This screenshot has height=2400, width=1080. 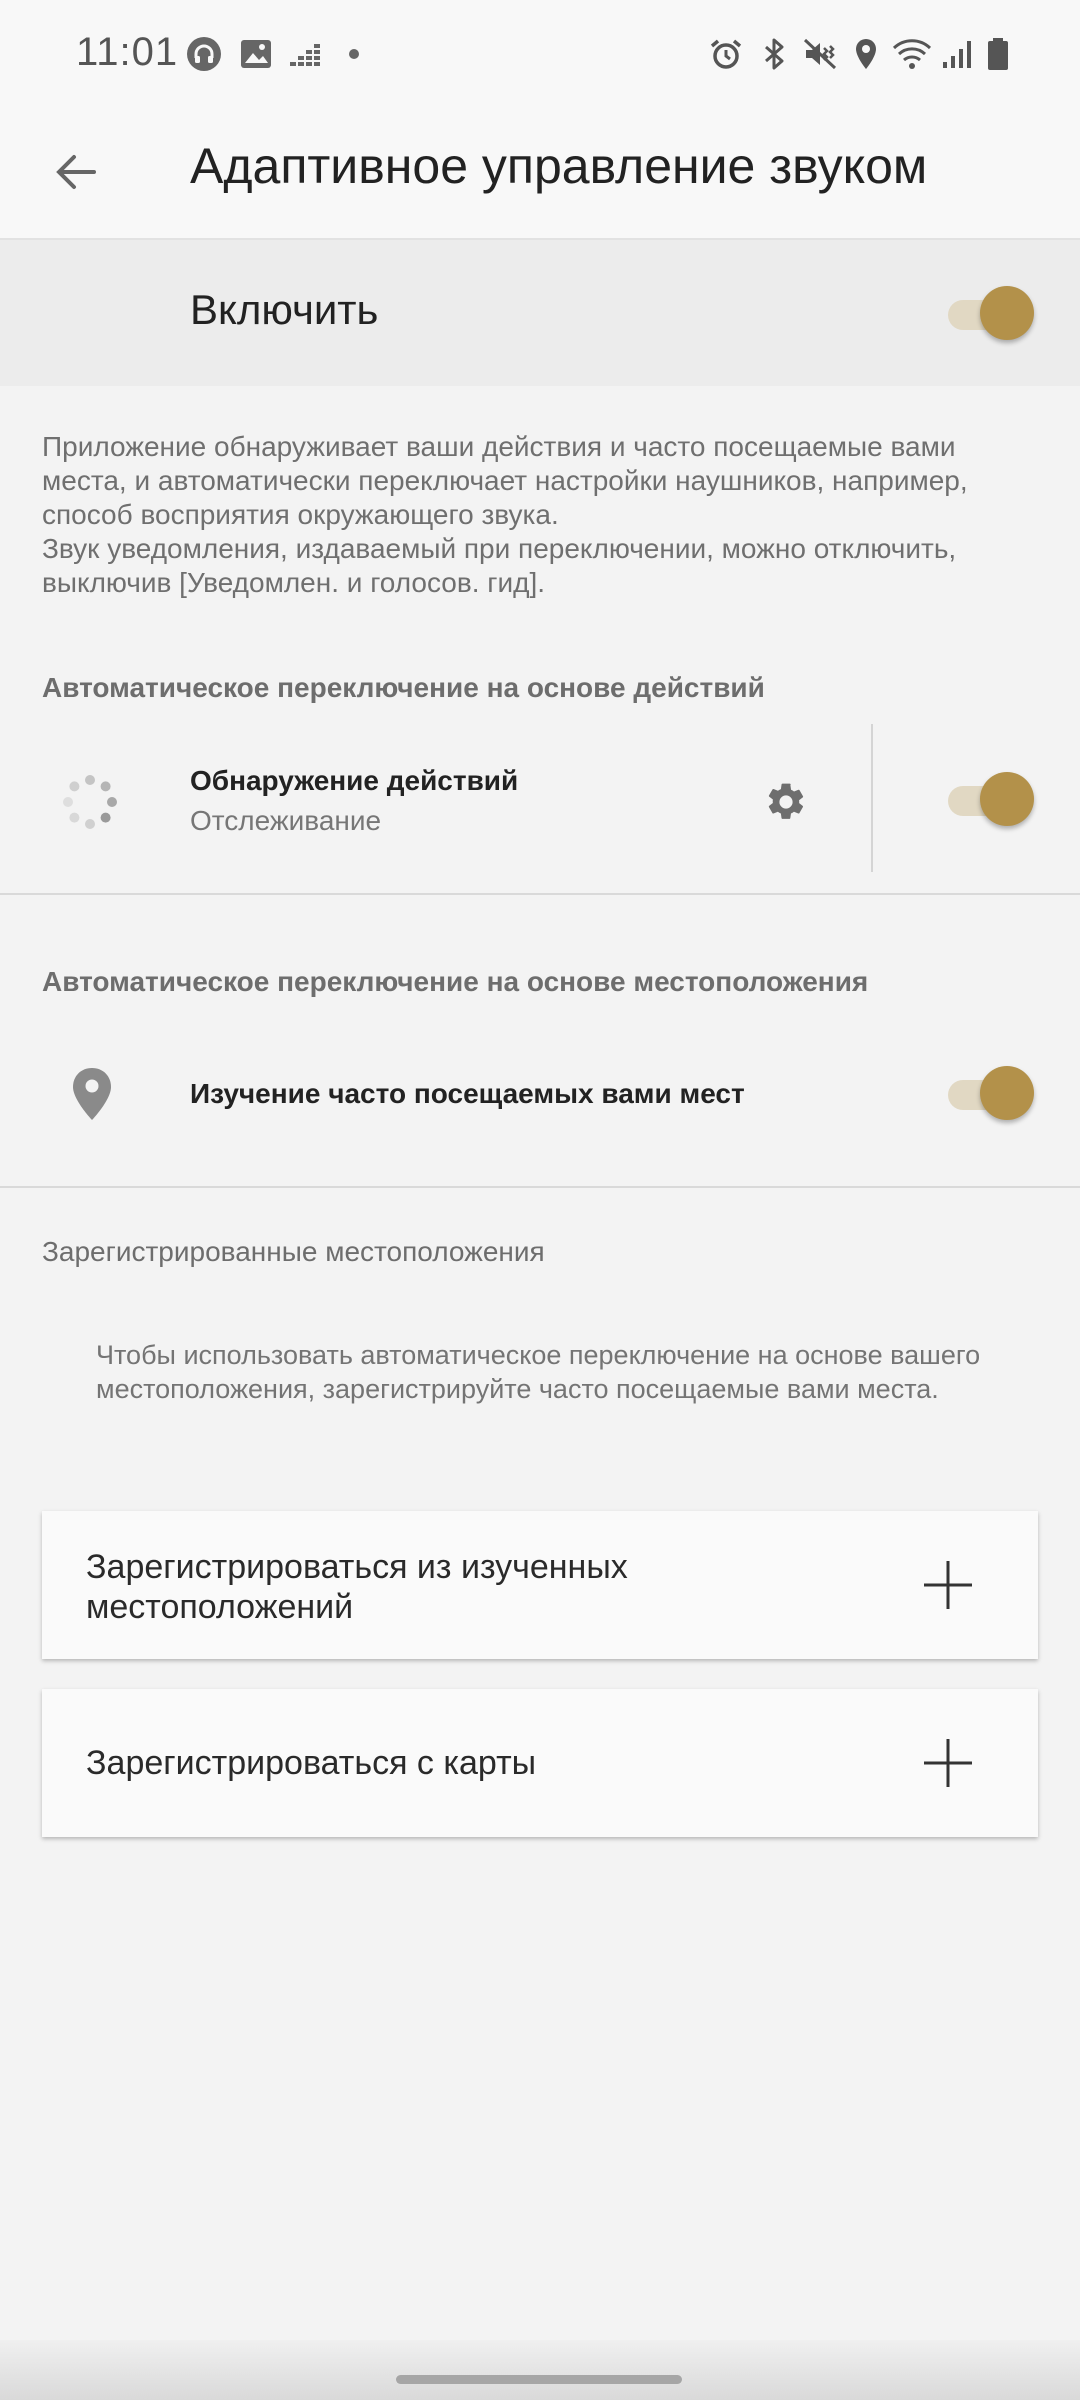 I want to click on activity-detection-status: Отслеживание, so click(x=286, y=820).